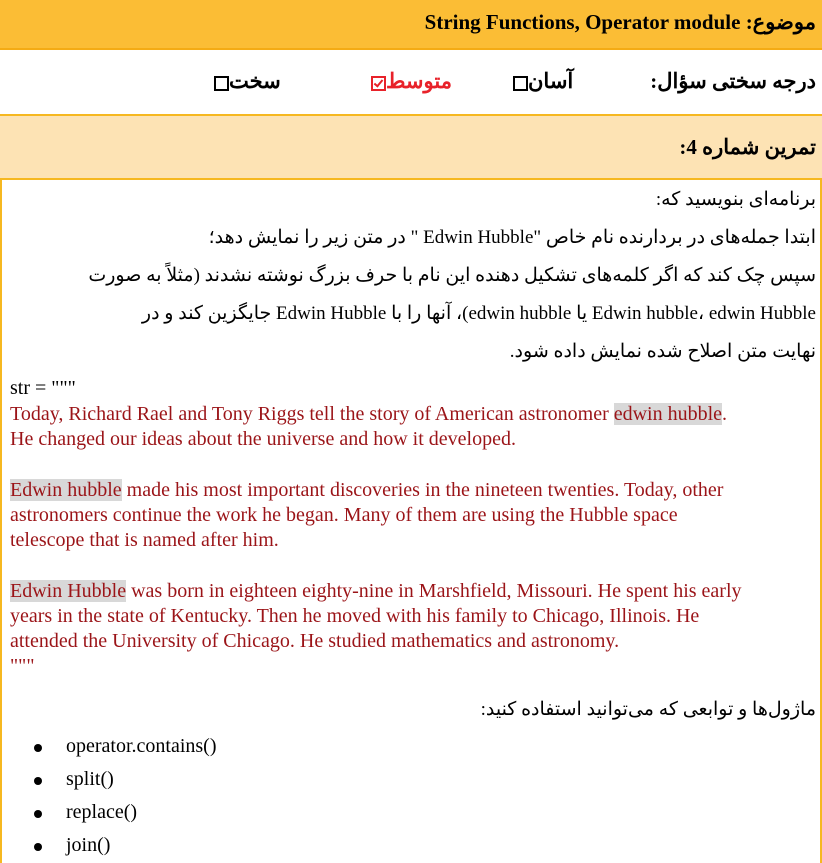  I want to click on difficulty-label: درجه سختی سؤال:, so click(733, 81).